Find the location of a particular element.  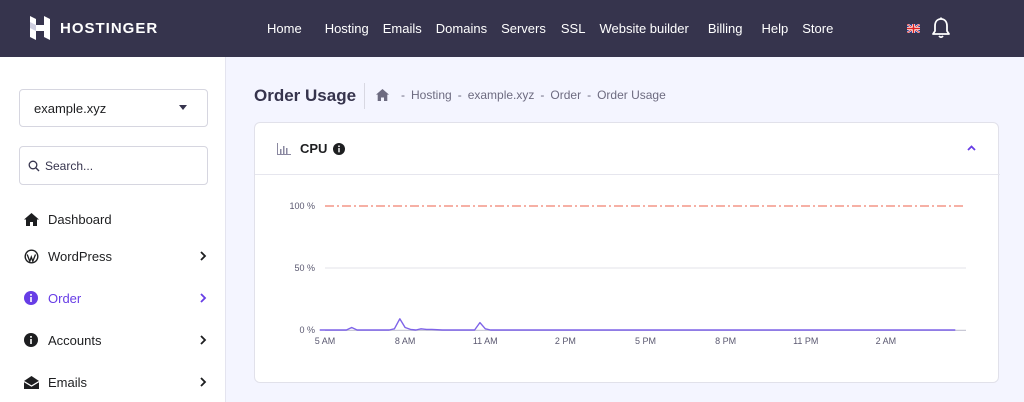

nav-store: Store is located at coordinates (817, 28).